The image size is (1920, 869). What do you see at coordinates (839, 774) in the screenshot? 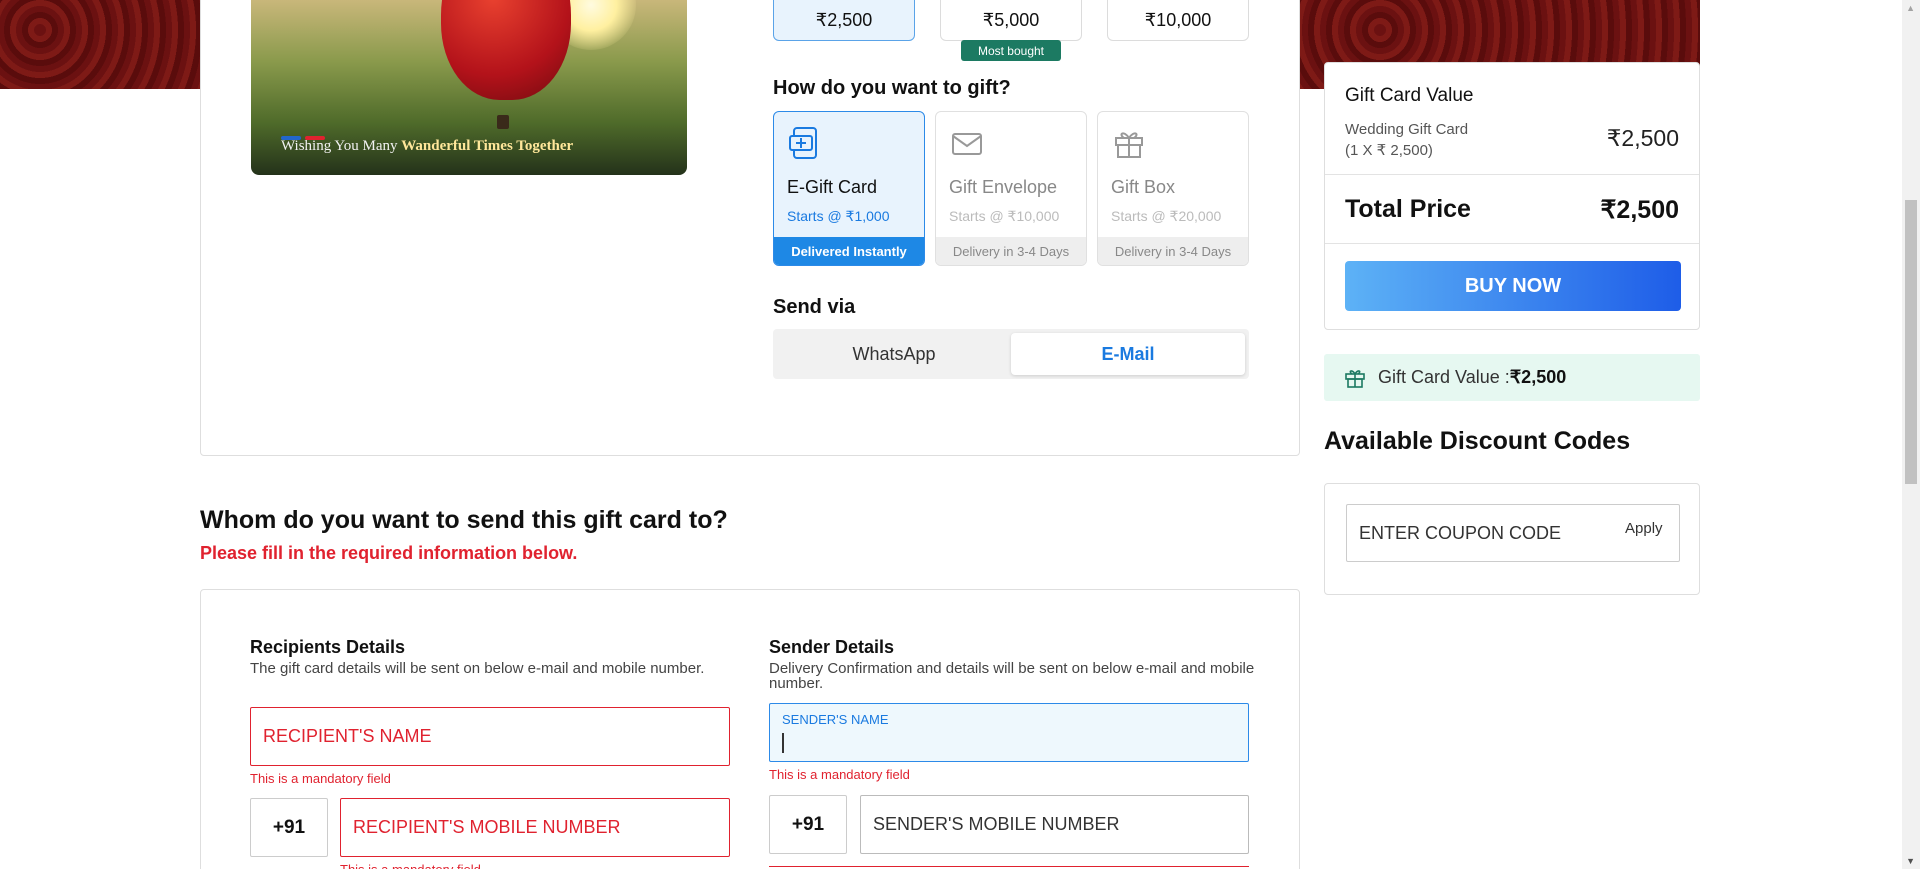
I see `sender-name-error: This is a mandatory field` at bounding box center [839, 774].